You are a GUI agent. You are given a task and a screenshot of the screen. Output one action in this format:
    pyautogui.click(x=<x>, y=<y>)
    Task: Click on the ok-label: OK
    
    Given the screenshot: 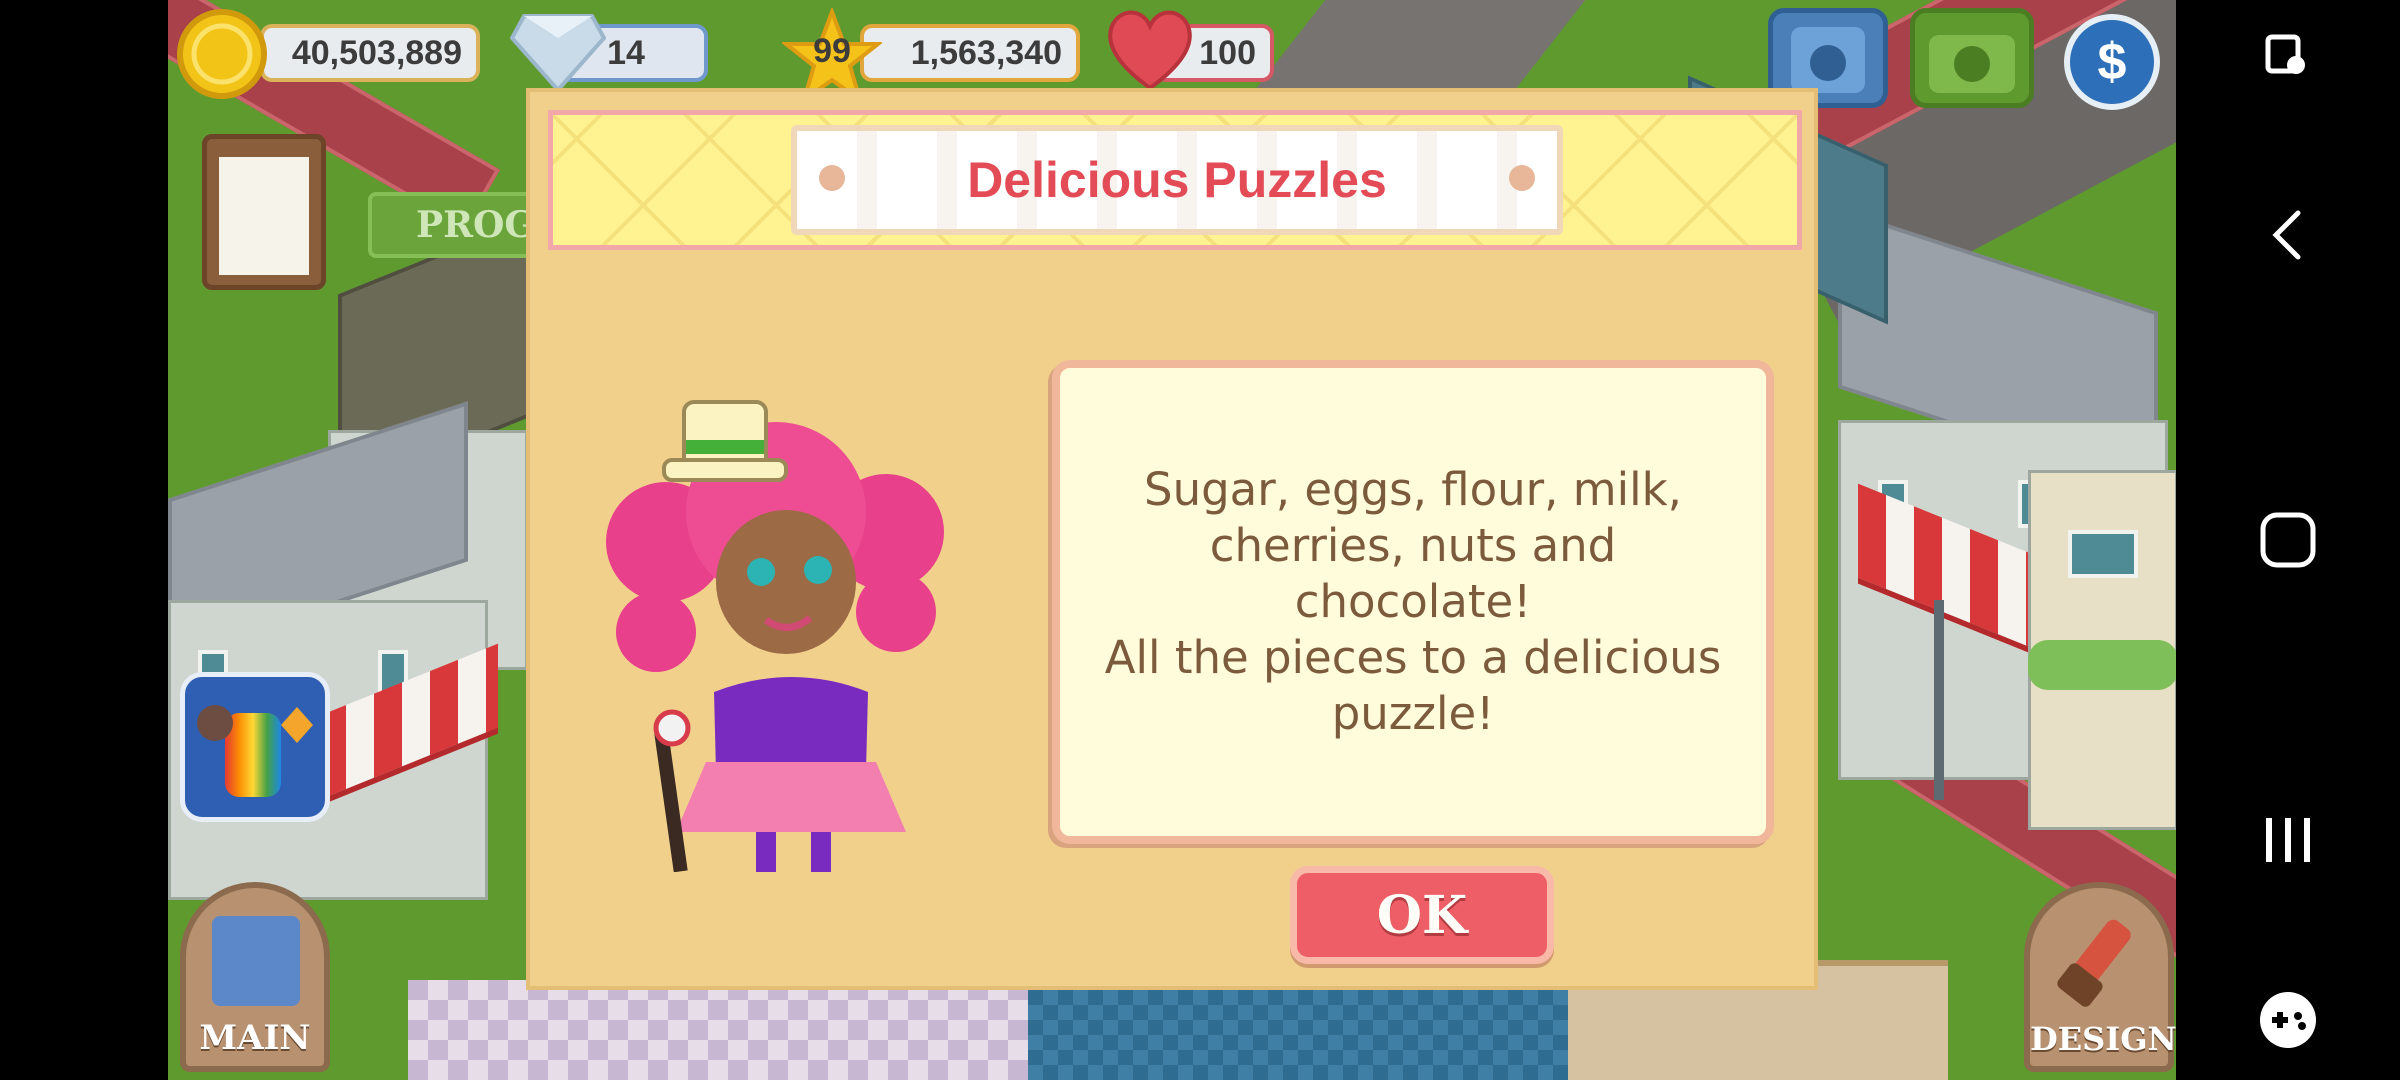 What is the action you would take?
    pyautogui.click(x=1422, y=915)
    